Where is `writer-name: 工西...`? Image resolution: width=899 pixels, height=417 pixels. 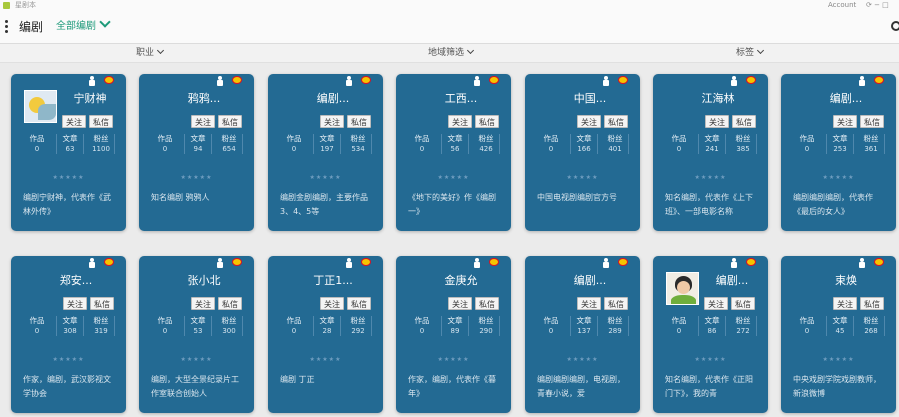
writer-name: 工西... is located at coordinates (461, 99).